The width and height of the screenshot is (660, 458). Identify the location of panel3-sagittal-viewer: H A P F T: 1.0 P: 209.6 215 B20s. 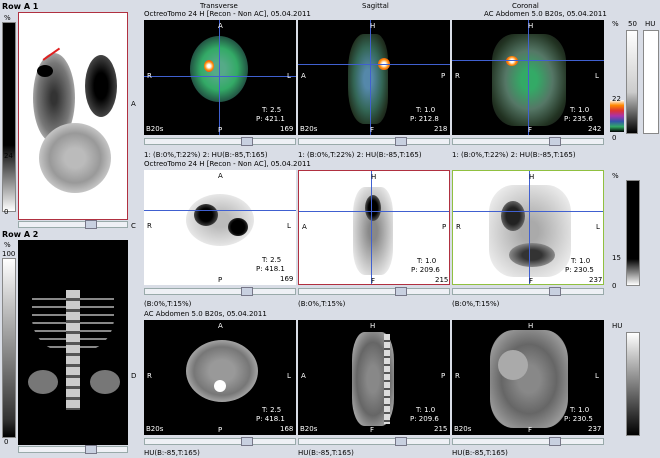
(374, 377).